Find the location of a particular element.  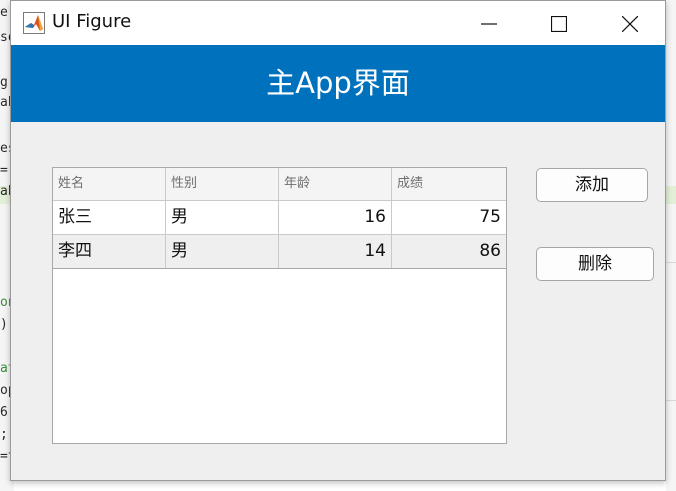

table-row: 张三 男 16 75 is located at coordinates (279, 218).